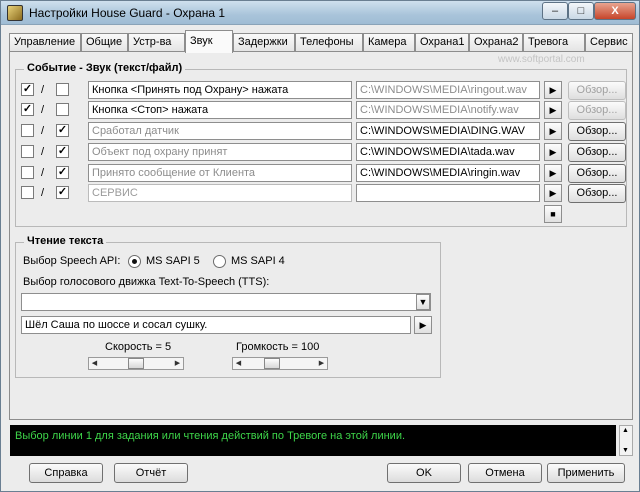 The image size is (640, 492). What do you see at coordinates (177, 363) in the screenshot?
I see `speed-right-arrow-icon: ▶` at bounding box center [177, 363].